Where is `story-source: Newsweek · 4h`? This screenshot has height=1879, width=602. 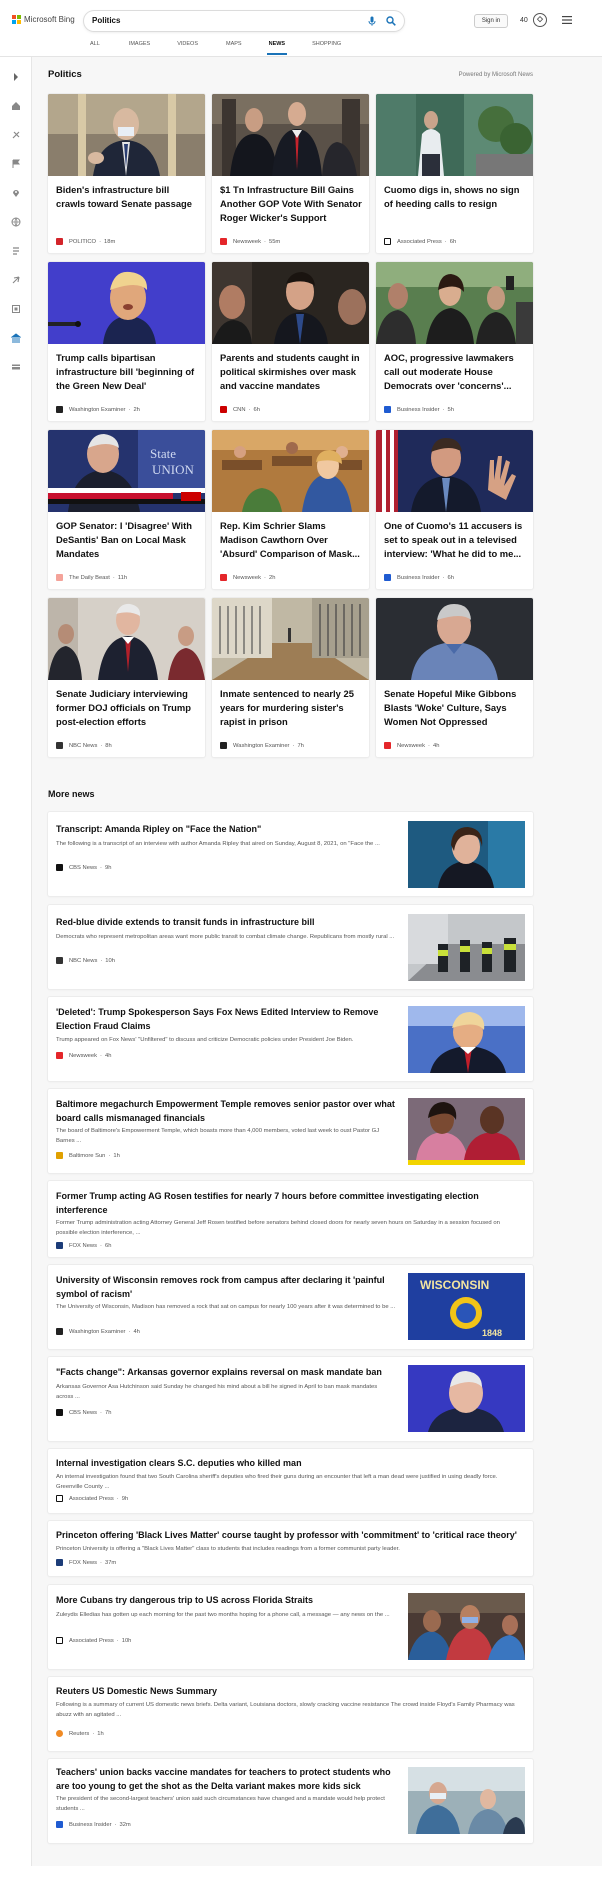
story-source: Newsweek · 4h is located at coordinates (411, 745).